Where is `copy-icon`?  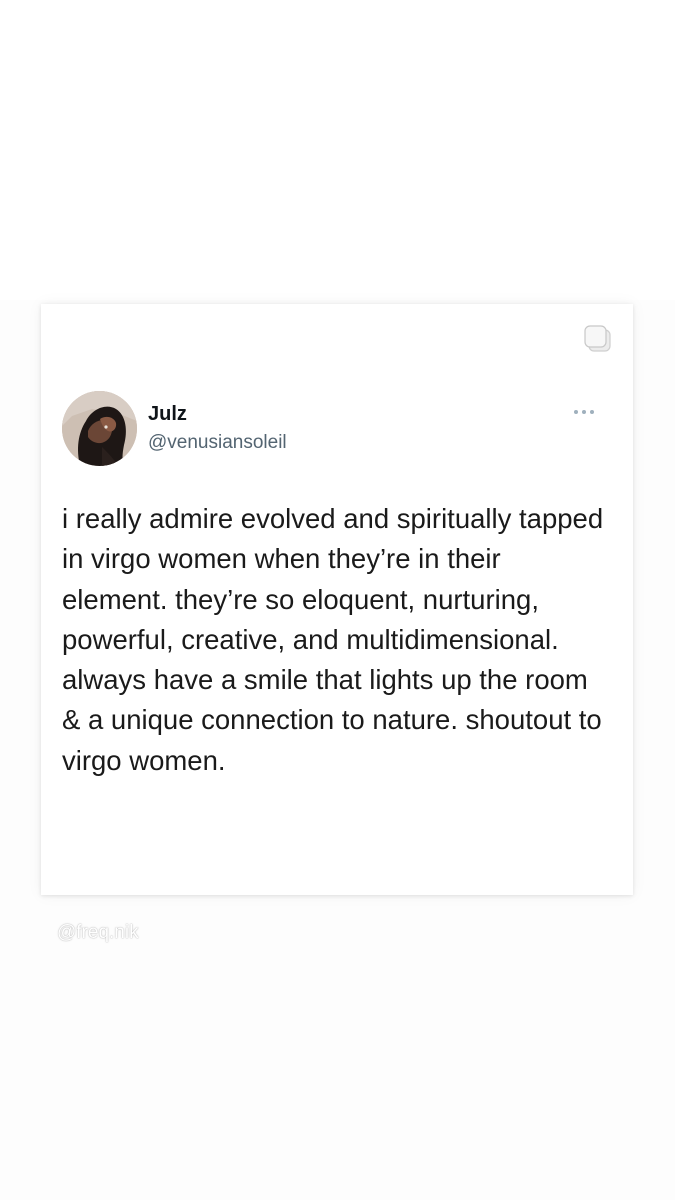 copy-icon is located at coordinates (598, 339).